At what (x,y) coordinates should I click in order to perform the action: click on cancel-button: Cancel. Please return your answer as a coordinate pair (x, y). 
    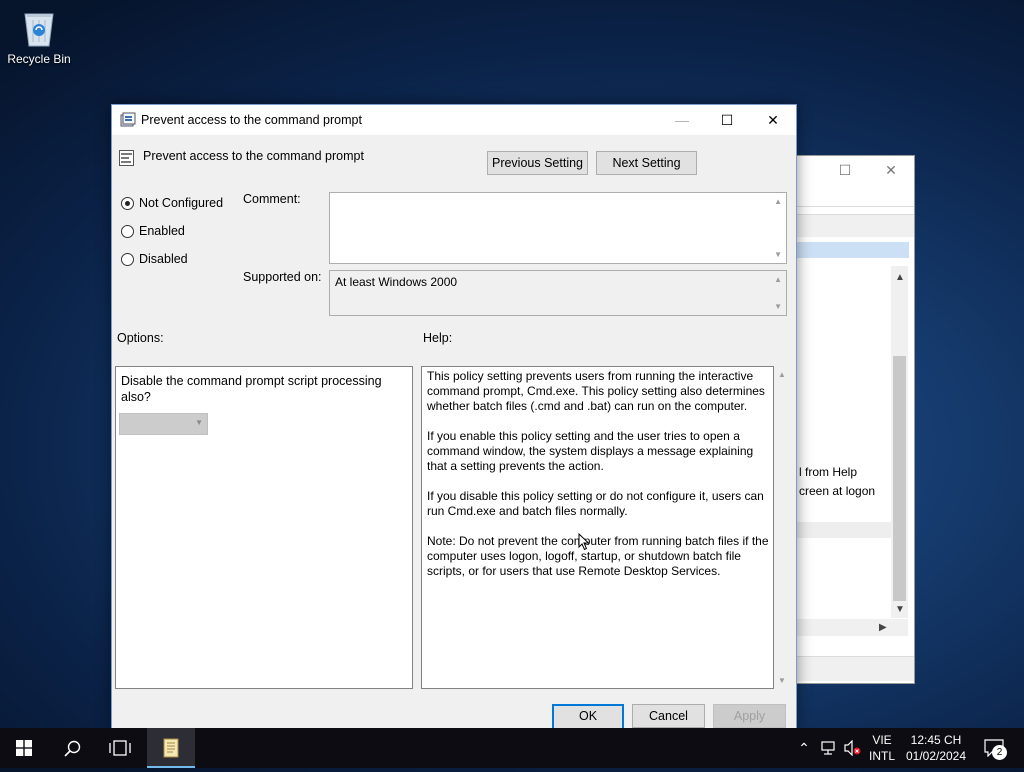
    Looking at the image, I should click on (668, 716).